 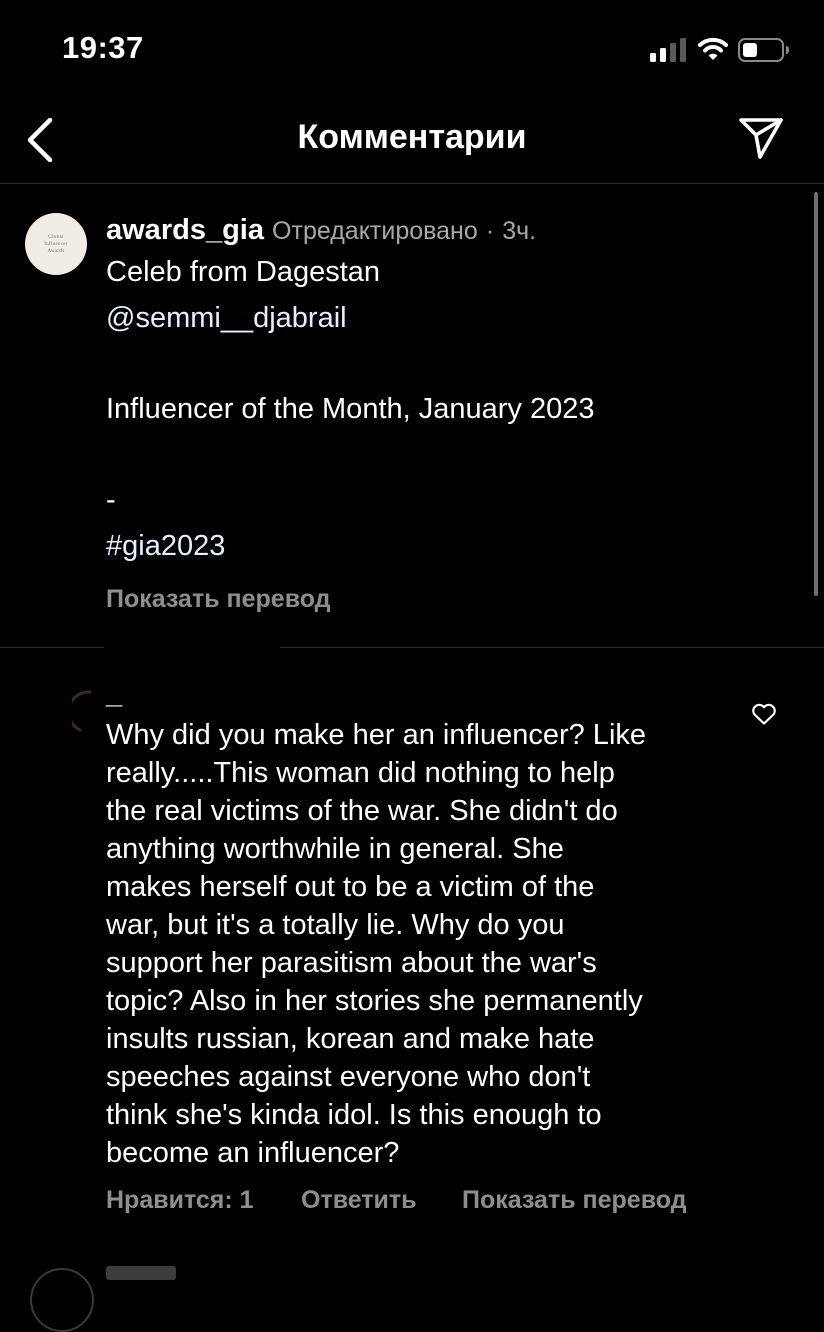 What do you see at coordinates (412, 183) in the screenshot?
I see `header-divider` at bounding box center [412, 183].